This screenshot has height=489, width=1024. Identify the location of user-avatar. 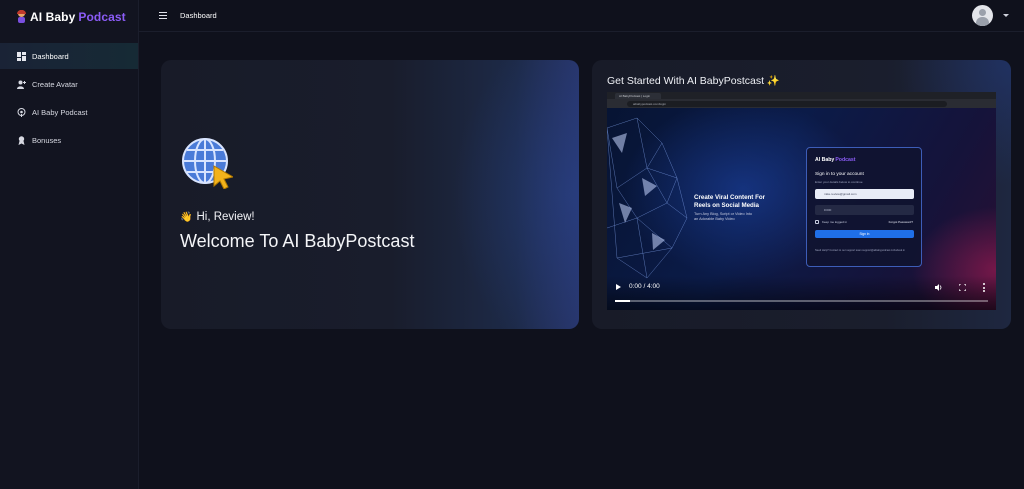
(982, 15).